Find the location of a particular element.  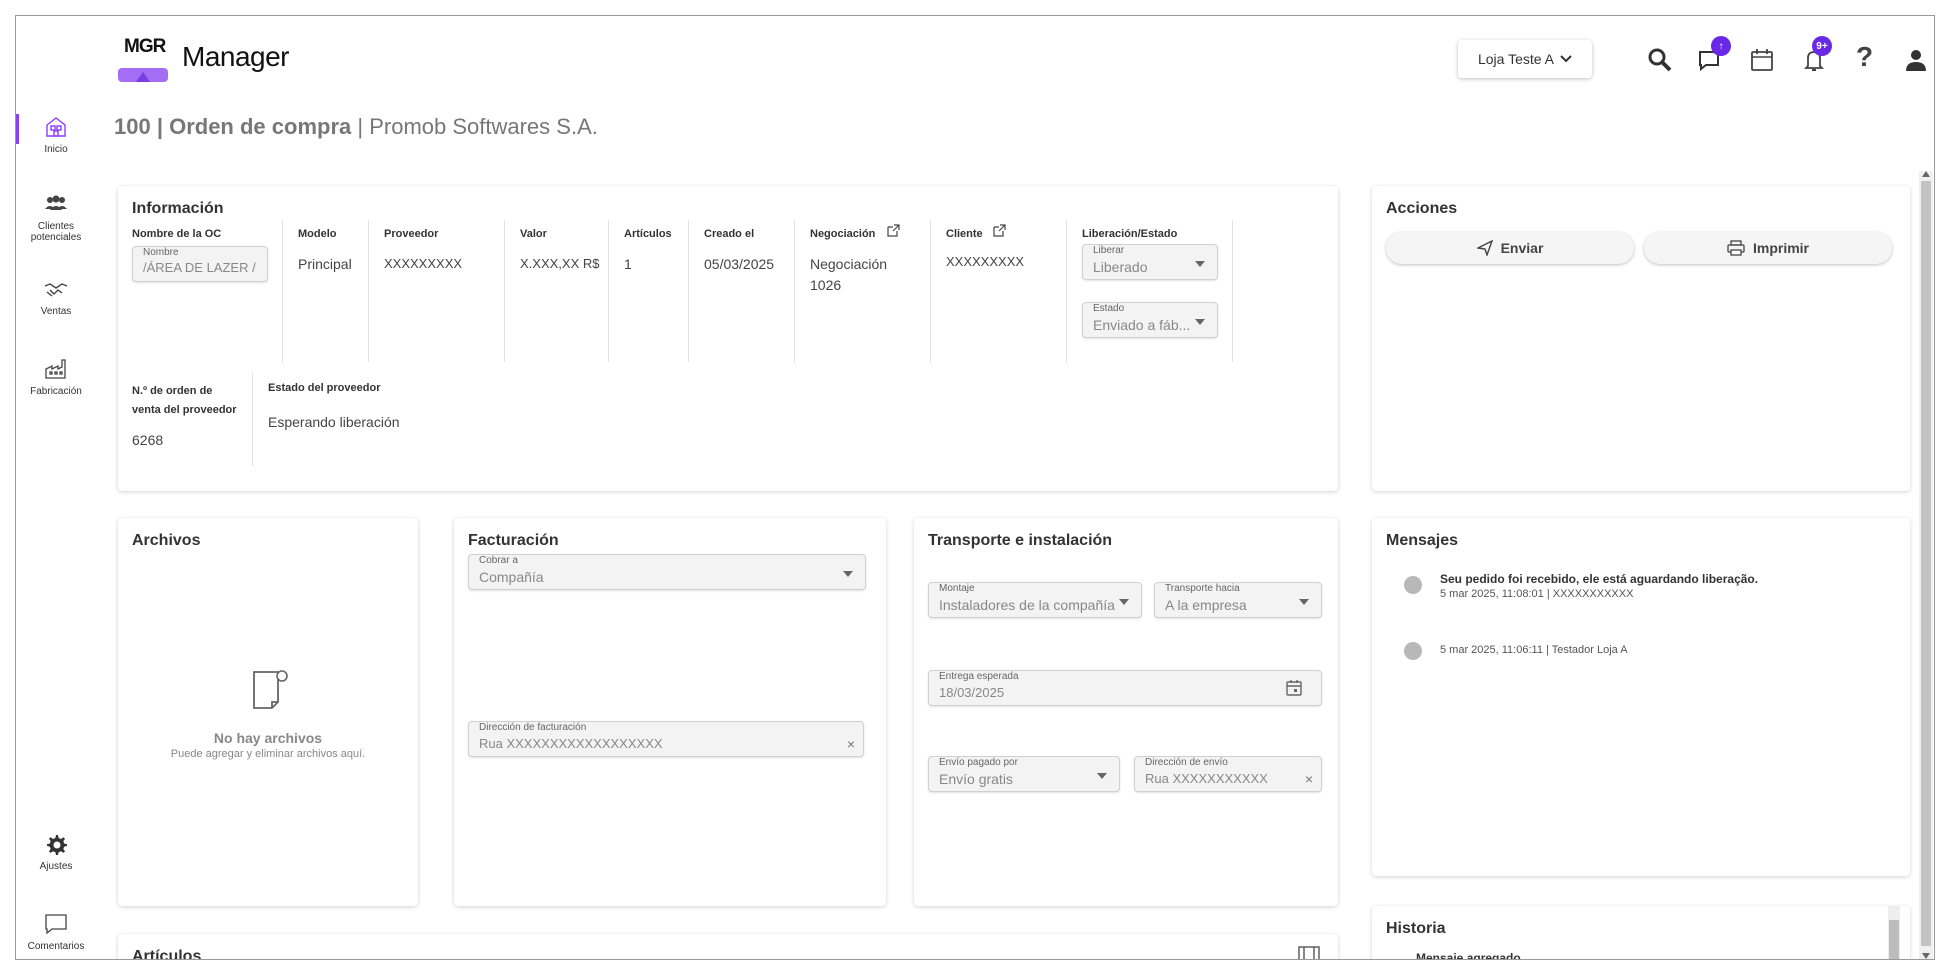

articles-card: Artículos is located at coordinates (728, 947).